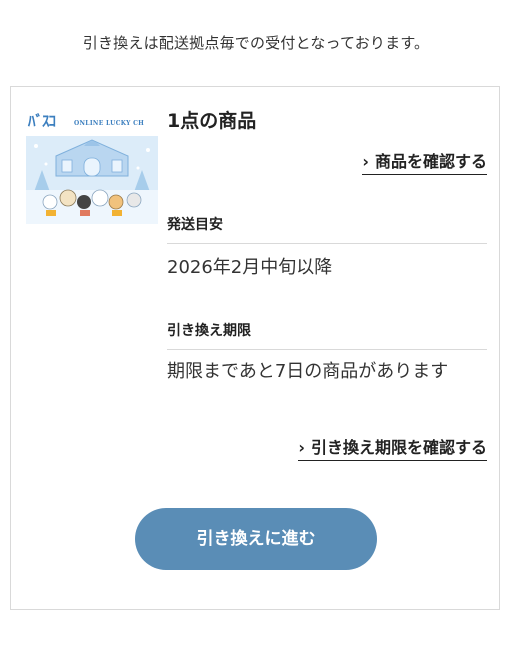 This screenshot has width=512, height=646. I want to click on confirm-items-link: › 商品を確認する, so click(424, 161).